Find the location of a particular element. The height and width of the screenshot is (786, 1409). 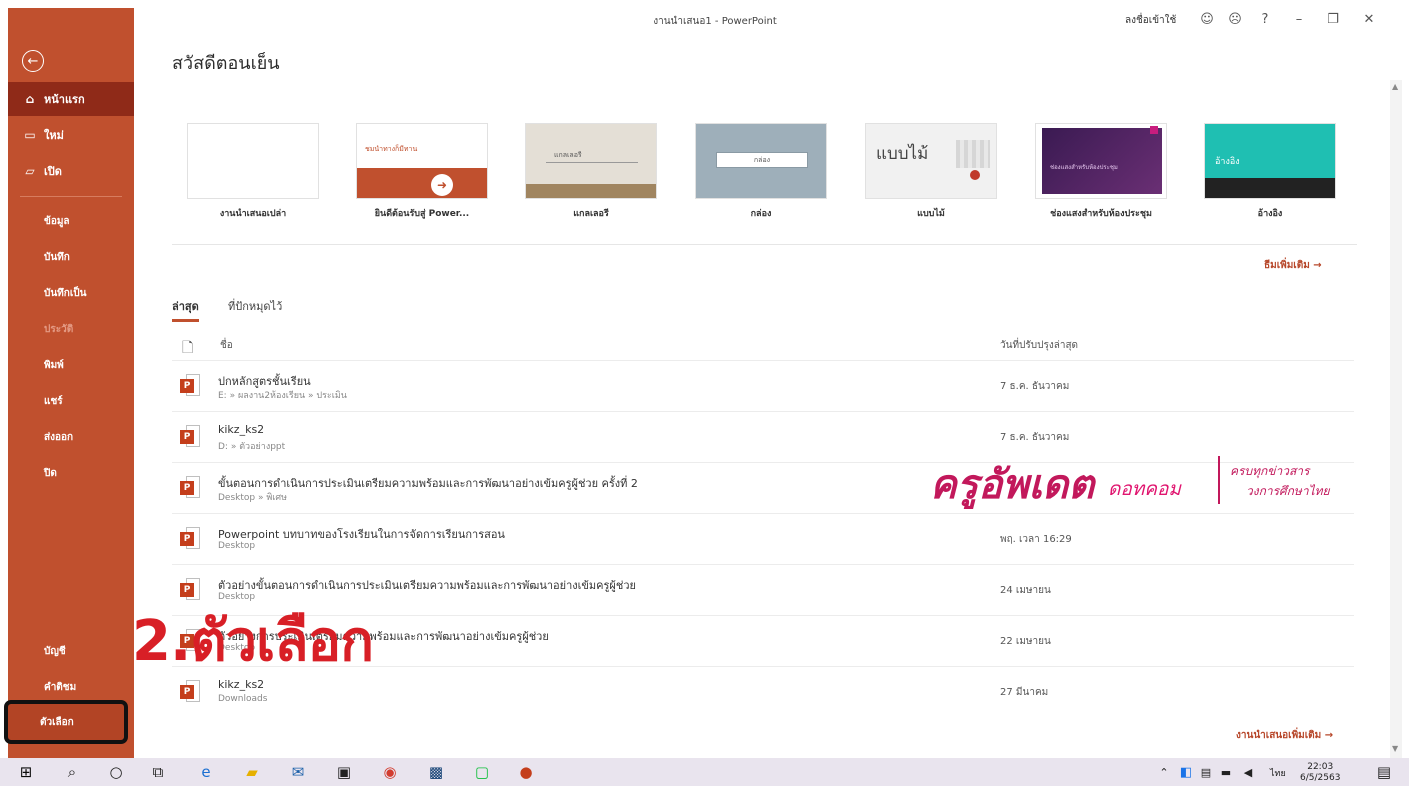

task-view-icon: ⧉ is located at coordinates (158, 772).